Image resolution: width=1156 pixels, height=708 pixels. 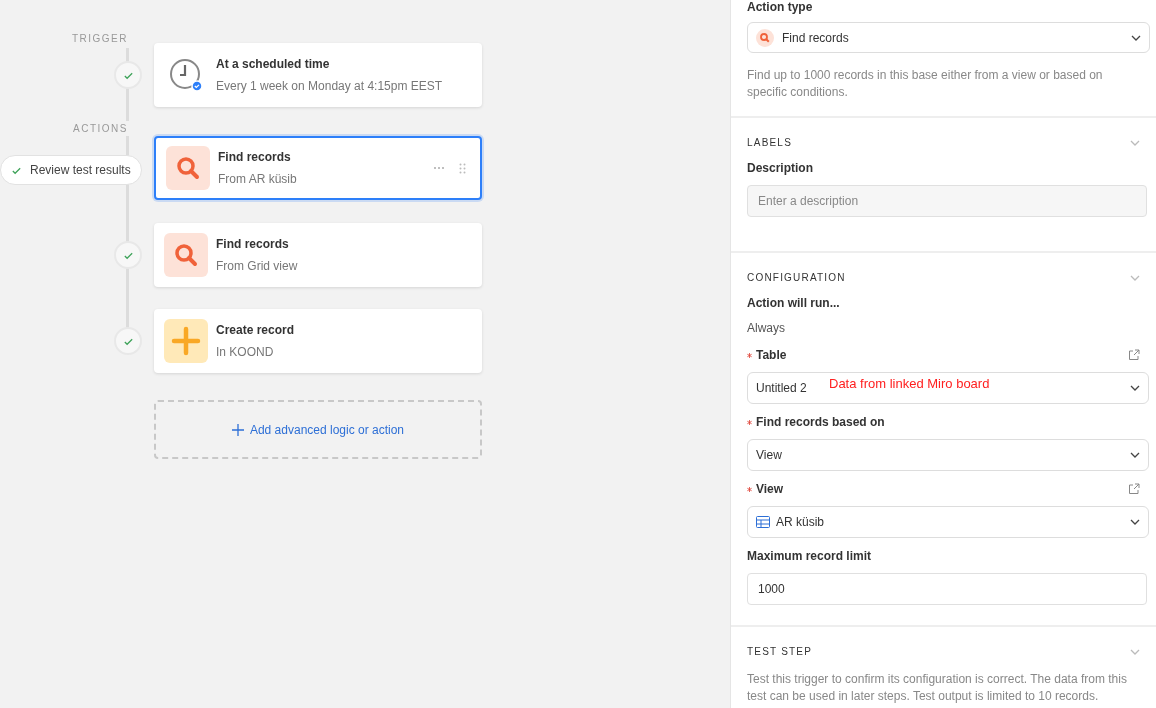 What do you see at coordinates (71, 170) in the screenshot?
I see `review-test-results-button: Review test results` at bounding box center [71, 170].